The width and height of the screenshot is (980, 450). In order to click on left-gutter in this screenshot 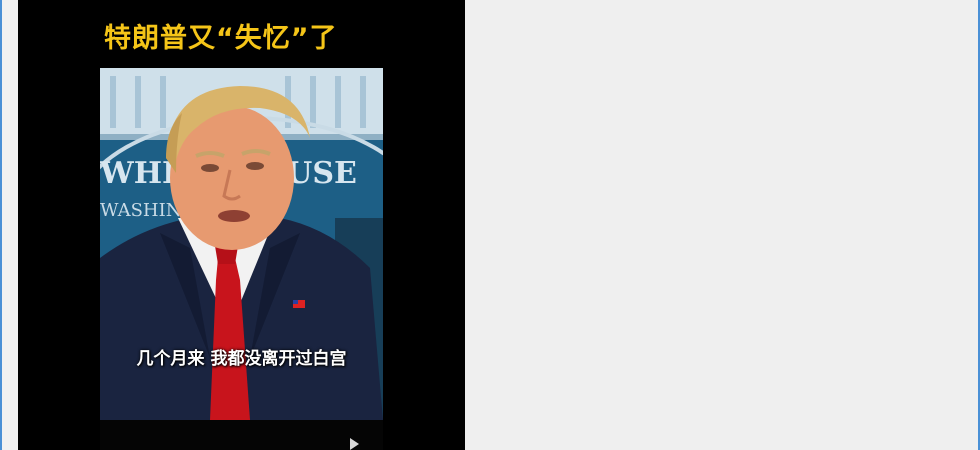, I will do `click(10, 225)`.